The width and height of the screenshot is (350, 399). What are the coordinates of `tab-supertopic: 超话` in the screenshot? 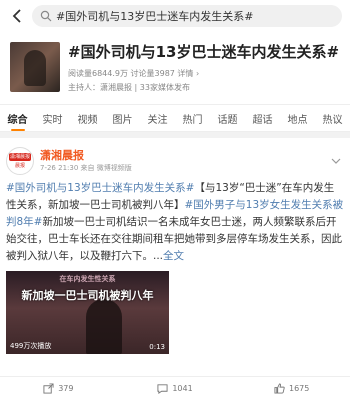 It's located at (263, 118).